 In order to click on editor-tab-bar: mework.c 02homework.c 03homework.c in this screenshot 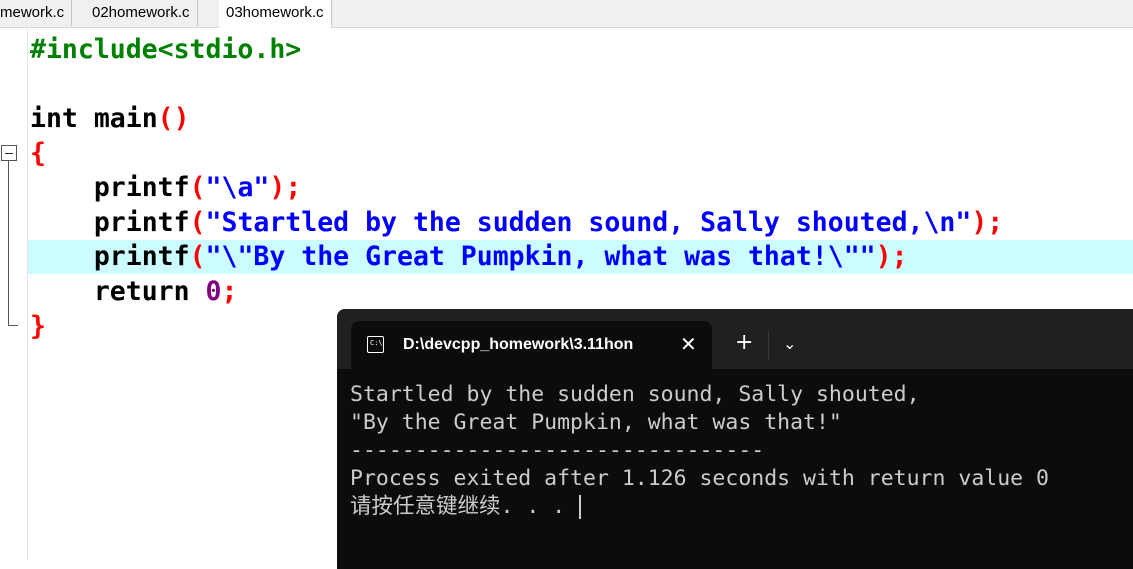, I will do `click(566, 14)`.